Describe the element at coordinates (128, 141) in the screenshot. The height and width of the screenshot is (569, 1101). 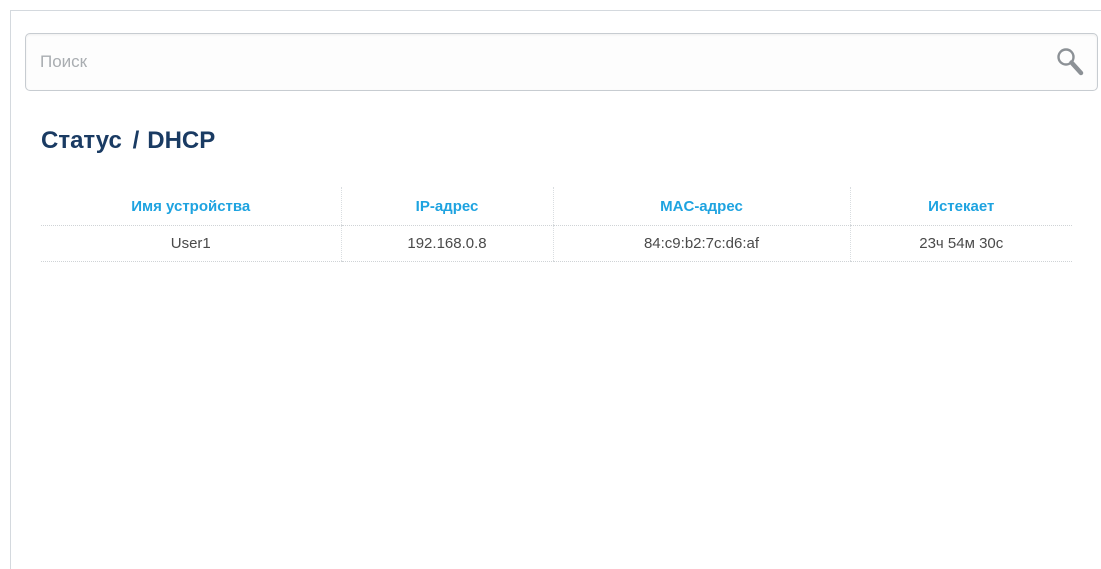
I see `page-title: Статус / DHCP` at that location.